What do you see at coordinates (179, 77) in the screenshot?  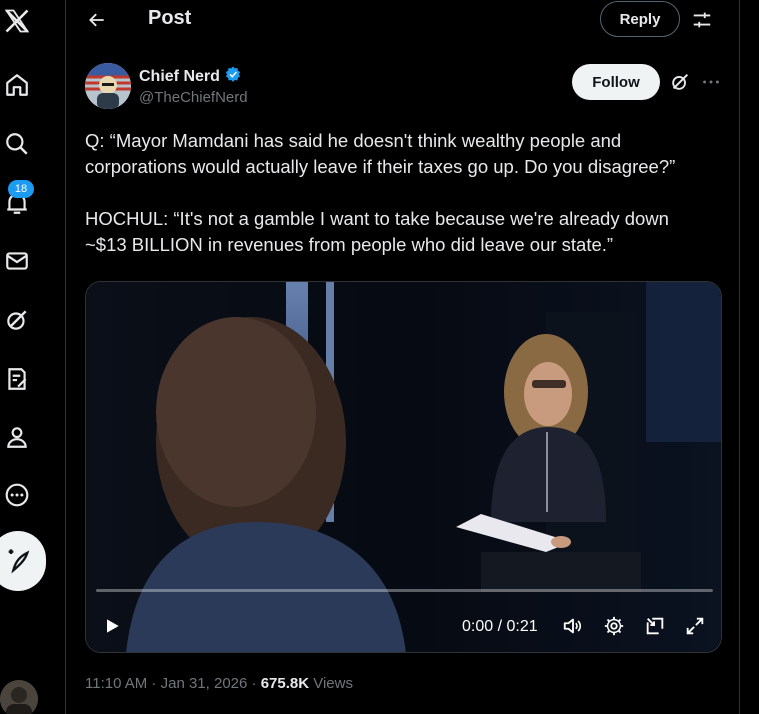 I see `author-display-name: Chief Nerd` at bounding box center [179, 77].